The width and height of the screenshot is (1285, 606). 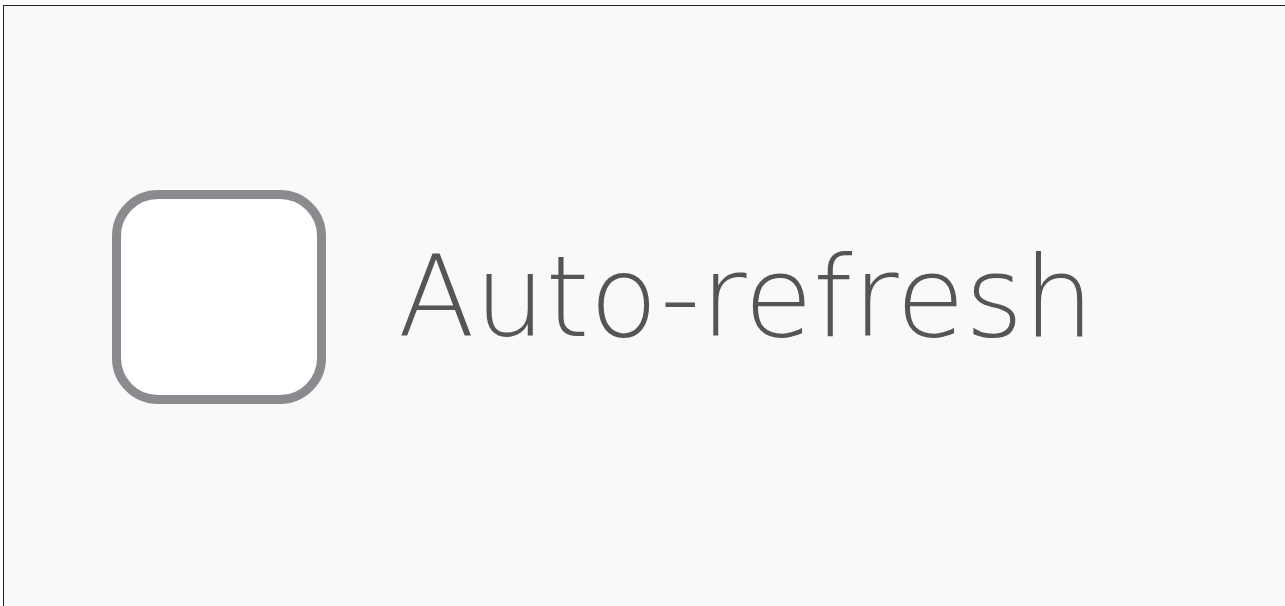 I want to click on checkbox, so click(x=219, y=297).